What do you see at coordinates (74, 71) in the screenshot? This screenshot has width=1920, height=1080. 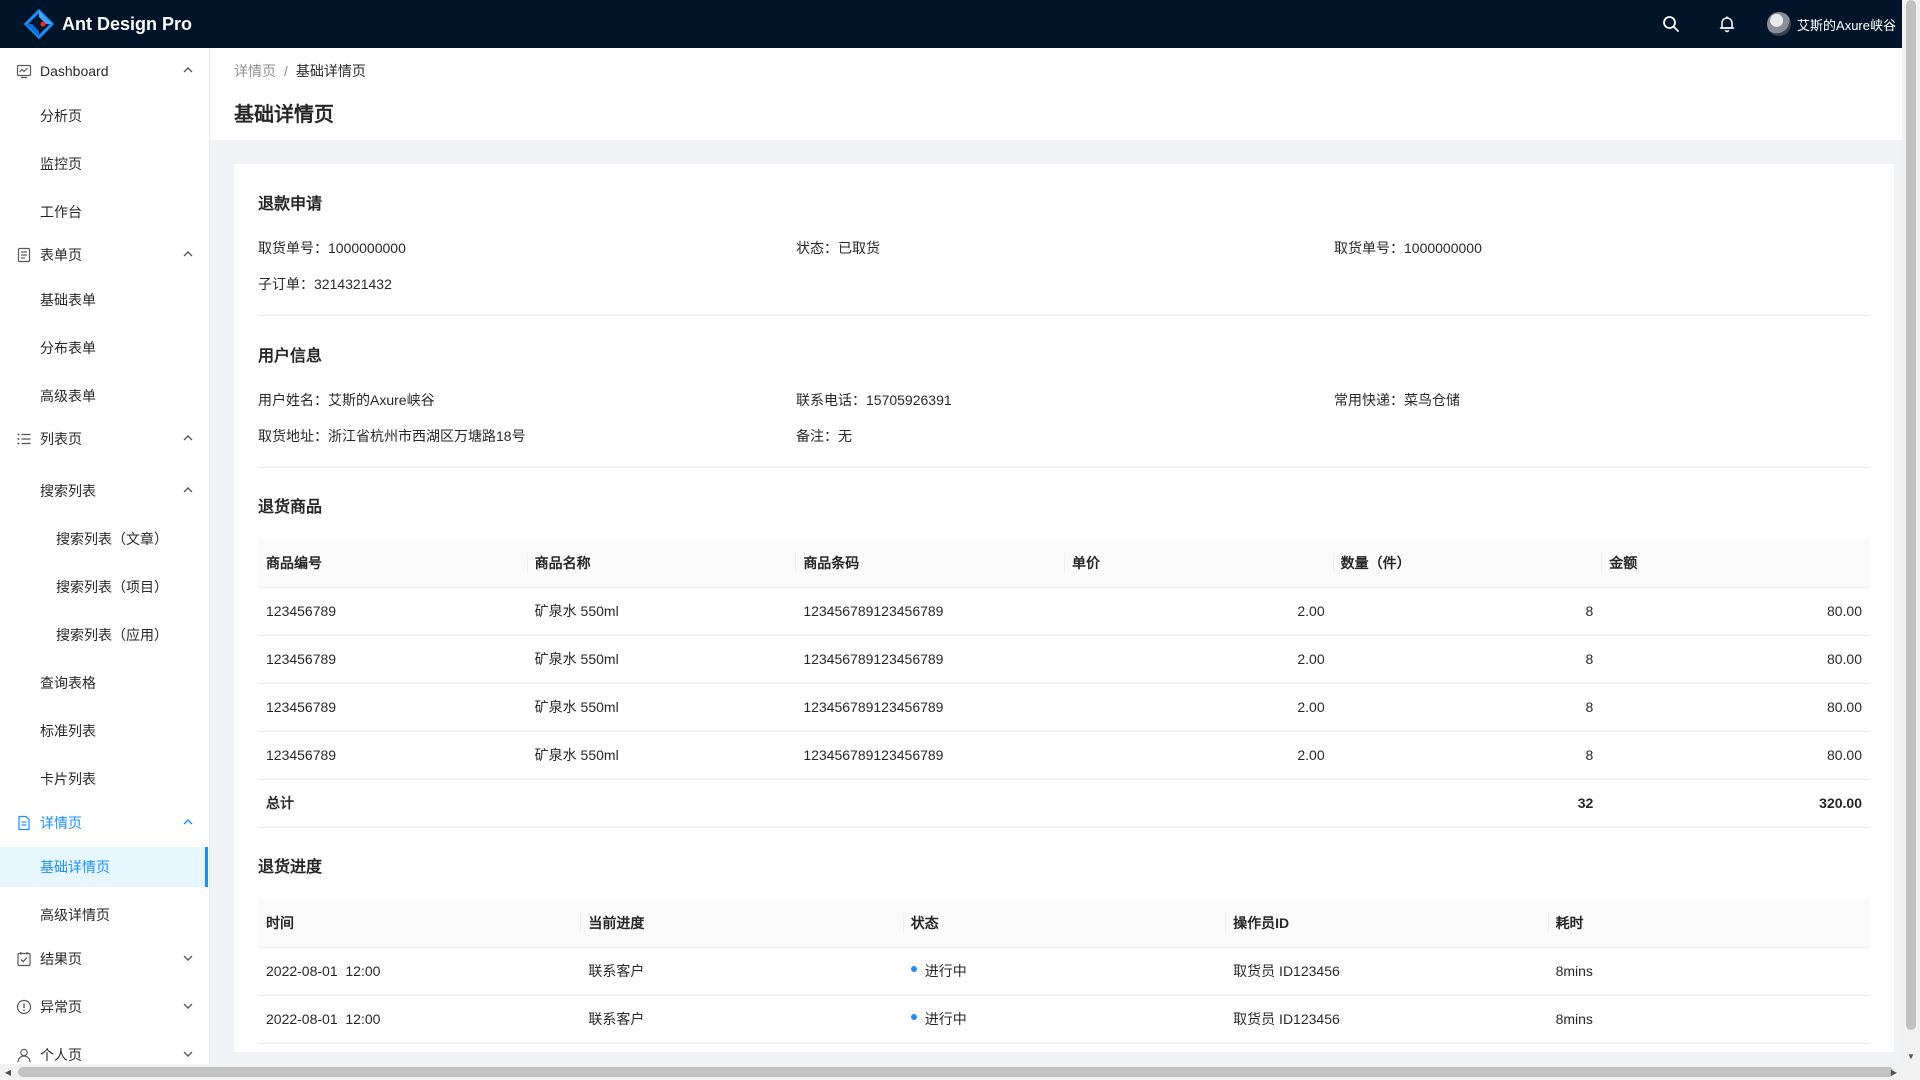 I see `sidebar-group-label: Dashboard` at bounding box center [74, 71].